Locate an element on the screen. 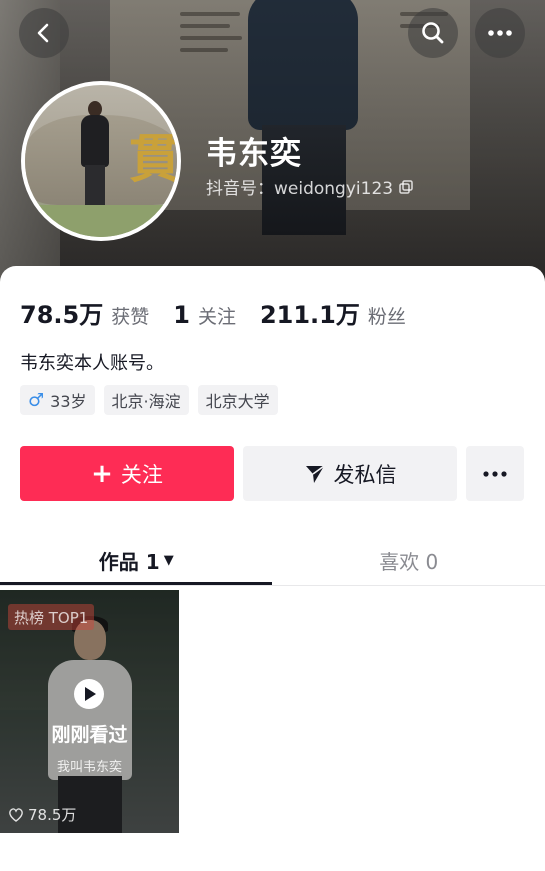 The image size is (545, 871). stat-followers: 211.1万 粉丝 is located at coordinates (333, 312).